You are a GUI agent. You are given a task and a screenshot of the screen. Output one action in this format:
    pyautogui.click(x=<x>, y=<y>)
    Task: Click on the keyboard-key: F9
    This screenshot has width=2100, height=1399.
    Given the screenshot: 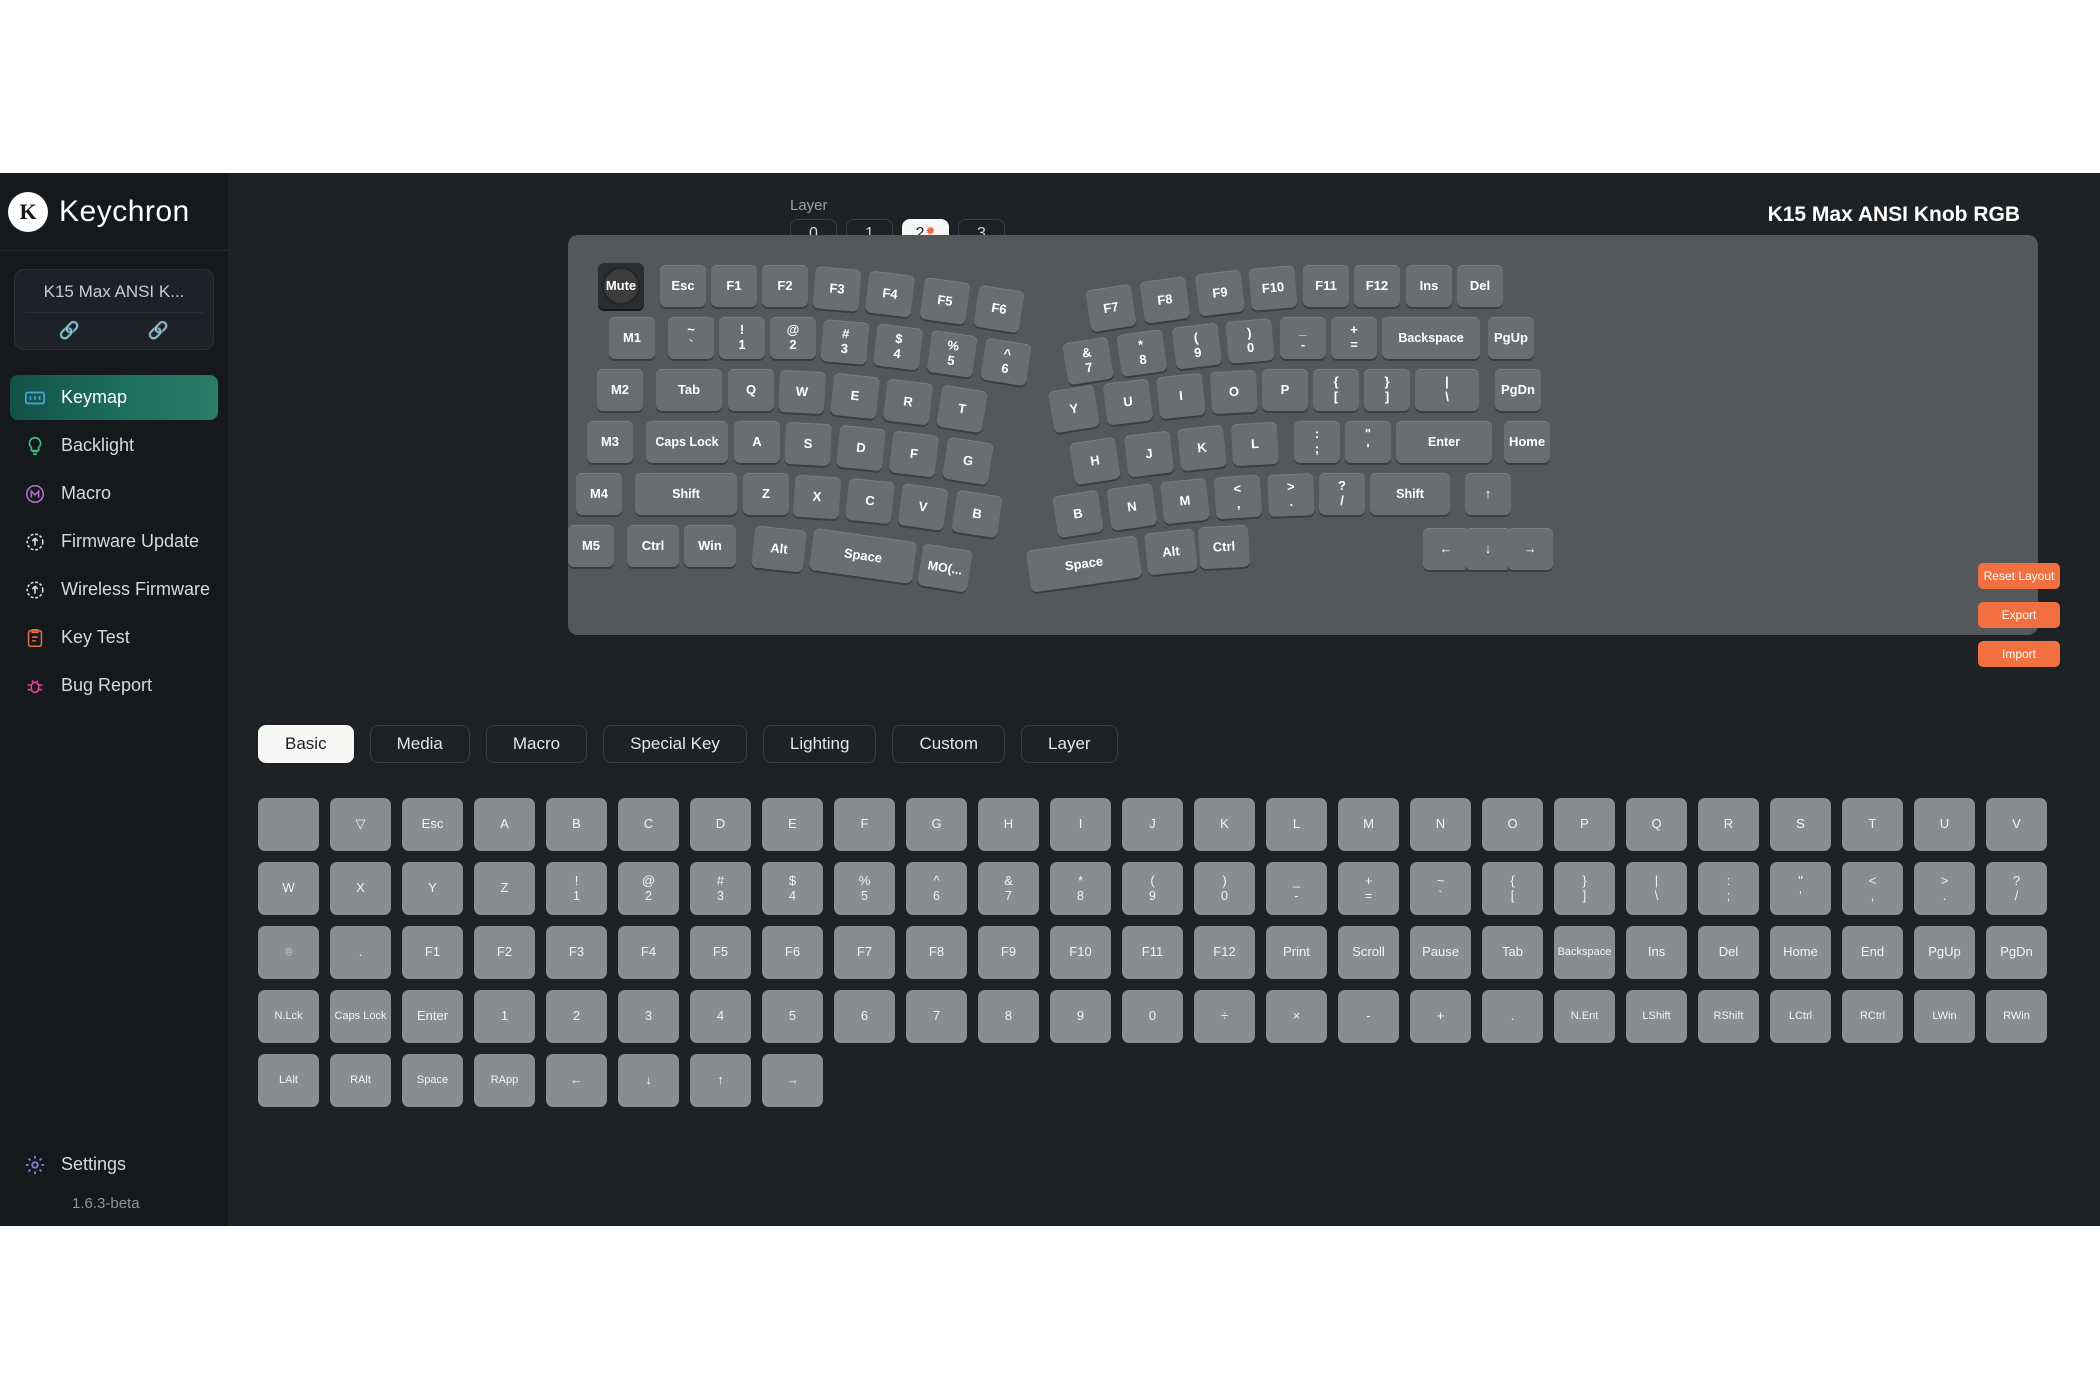 What is the action you would take?
    pyautogui.click(x=1220, y=293)
    